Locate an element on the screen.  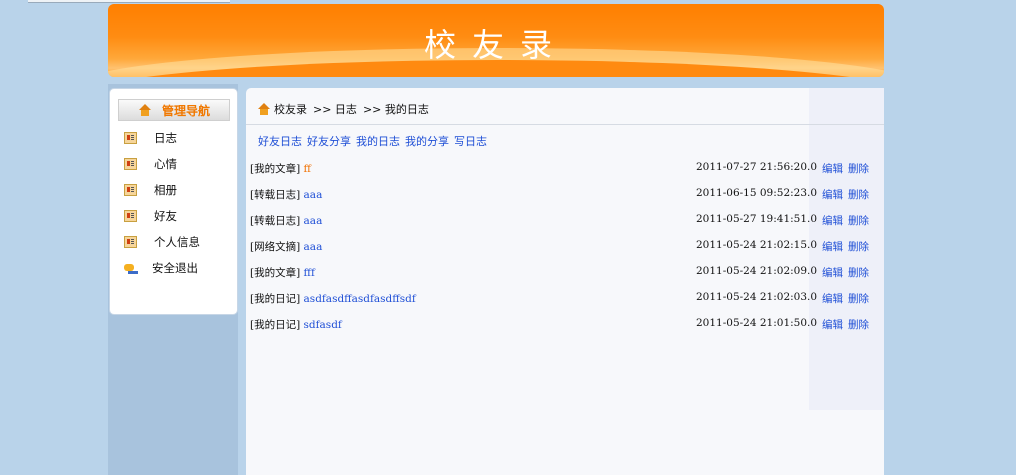
exit-icon is located at coordinates (131, 268).